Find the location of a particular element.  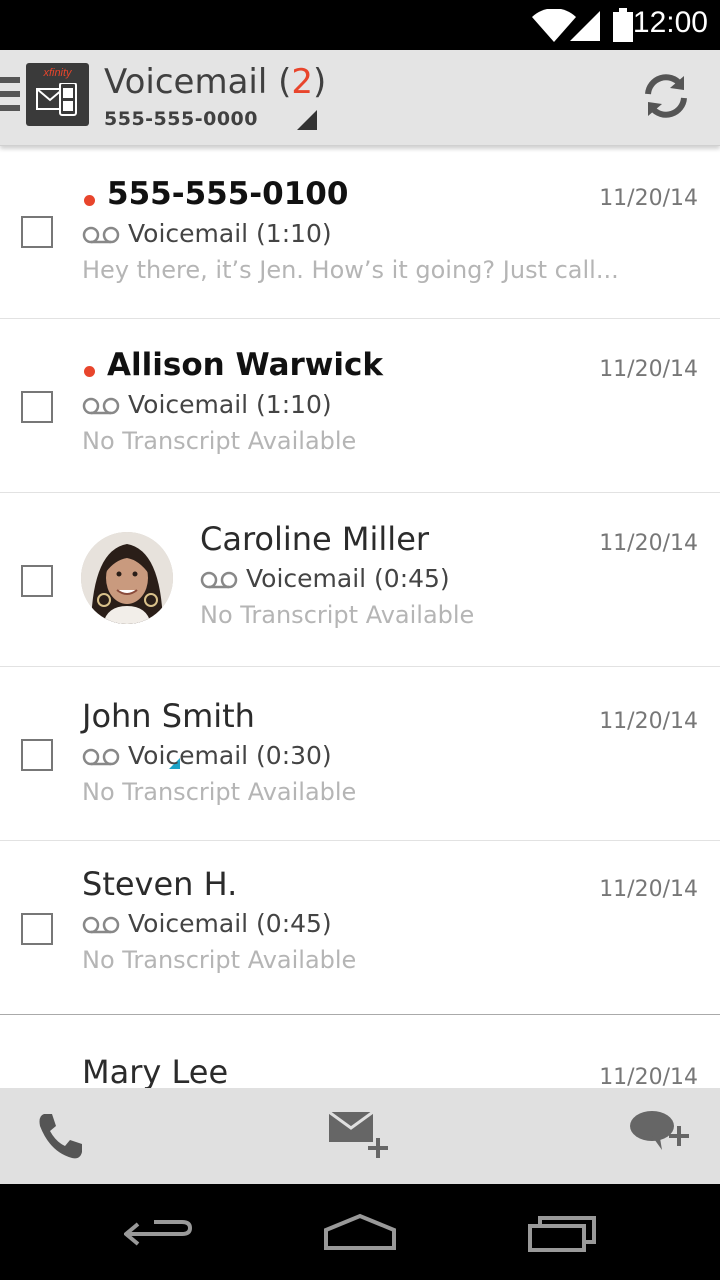

recents-icon is located at coordinates (562, 1234).